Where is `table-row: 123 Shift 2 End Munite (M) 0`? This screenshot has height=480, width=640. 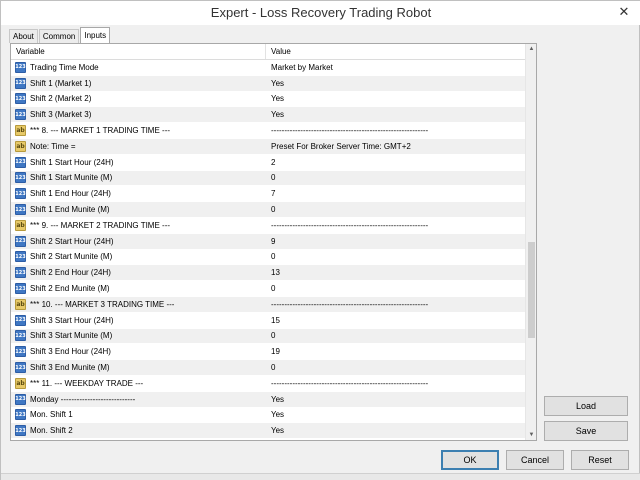
table-row: 123 Shift 2 End Munite (M) 0 is located at coordinates (268, 289).